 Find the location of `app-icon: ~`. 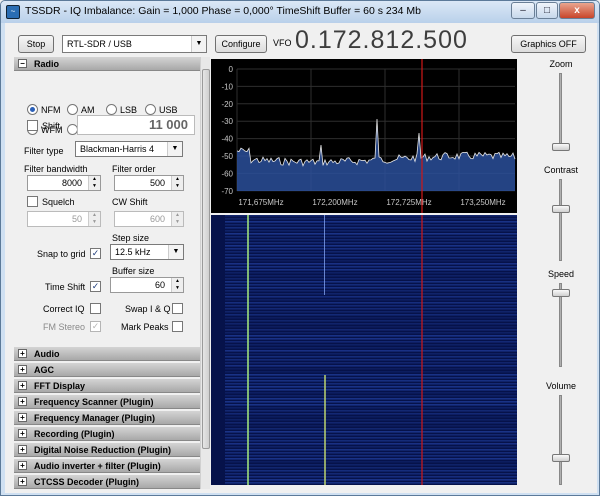

app-icon: ~ is located at coordinates (13, 12).